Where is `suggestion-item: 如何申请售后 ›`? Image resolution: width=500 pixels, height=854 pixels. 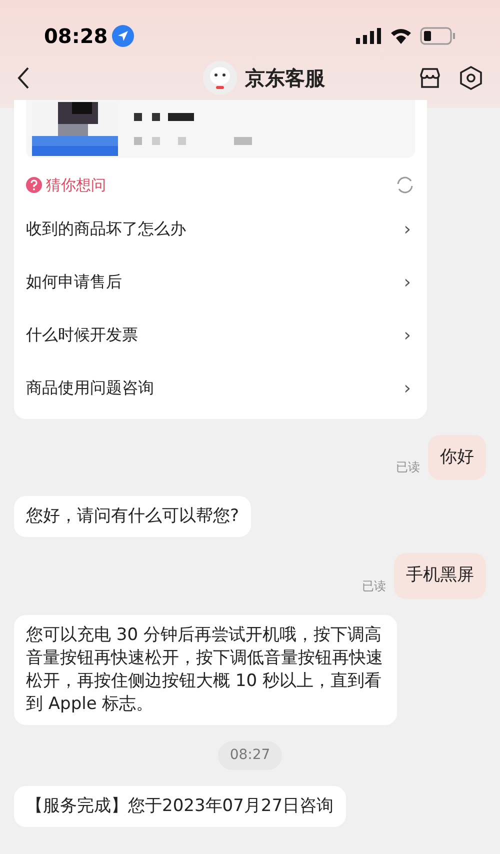
suggestion-item: 如何申请售后 › is located at coordinates (220, 282).